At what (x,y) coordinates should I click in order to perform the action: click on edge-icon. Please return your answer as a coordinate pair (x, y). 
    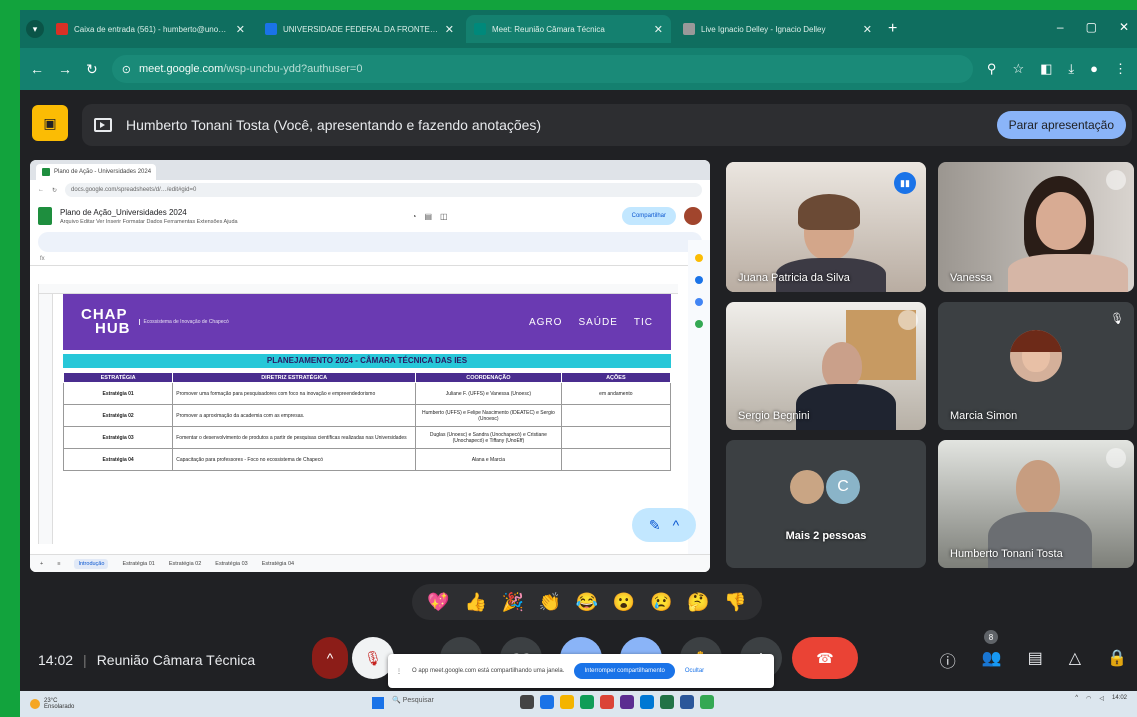
    Looking at the image, I should click on (547, 702).